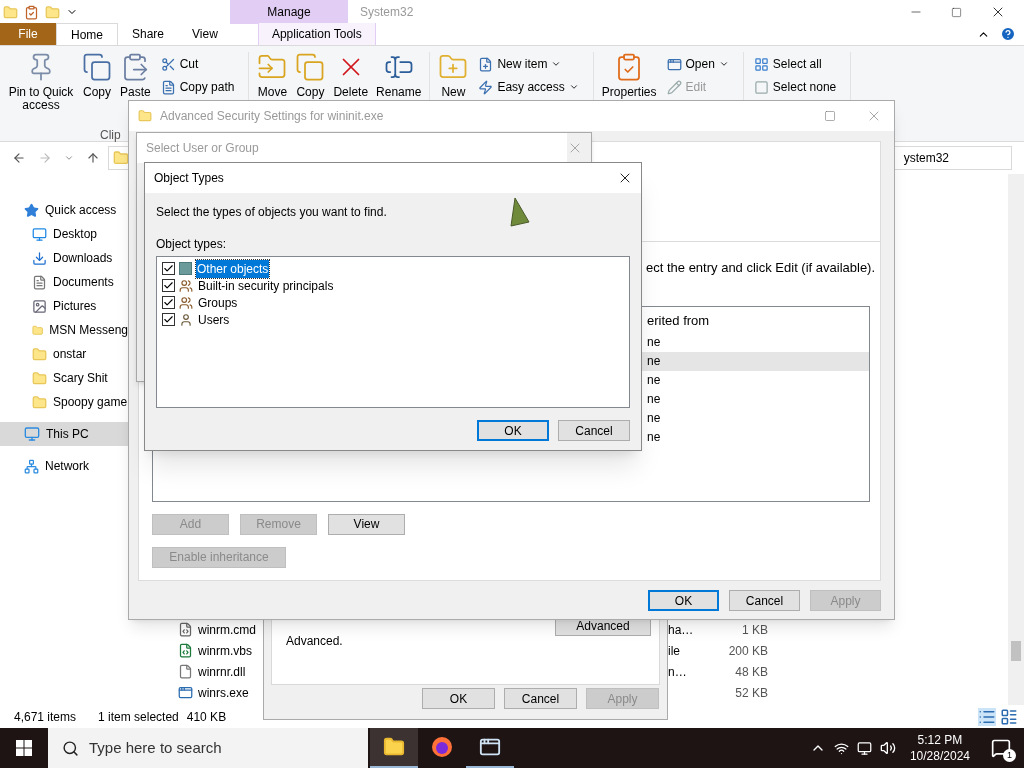  I want to click on sidebar-item: This PC, so click(64, 434).